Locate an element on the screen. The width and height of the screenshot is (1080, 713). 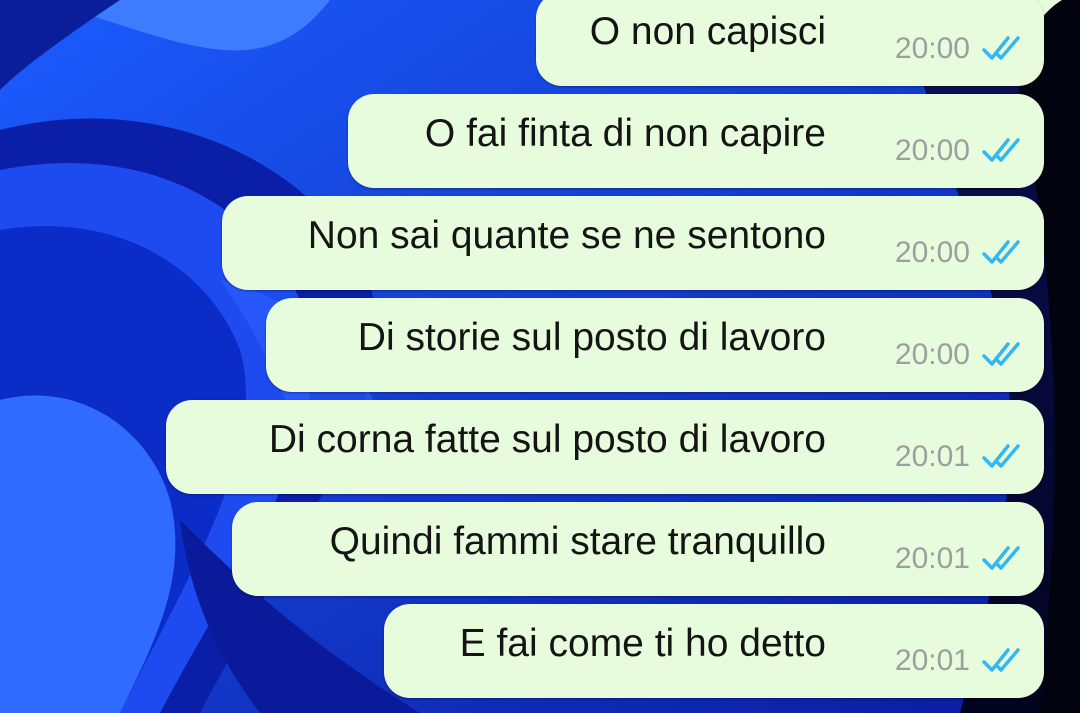
message-bubble: E fai come ti ho detto 20:01 is located at coordinates (714, 651).